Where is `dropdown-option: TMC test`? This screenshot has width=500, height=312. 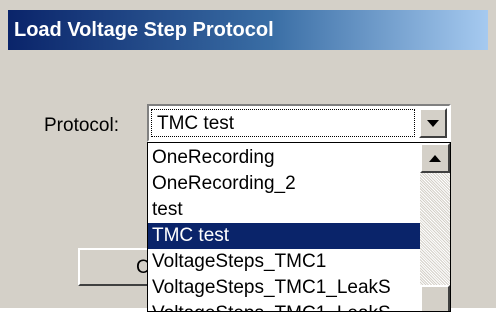
dropdown-option: TMC test is located at coordinates (284, 236).